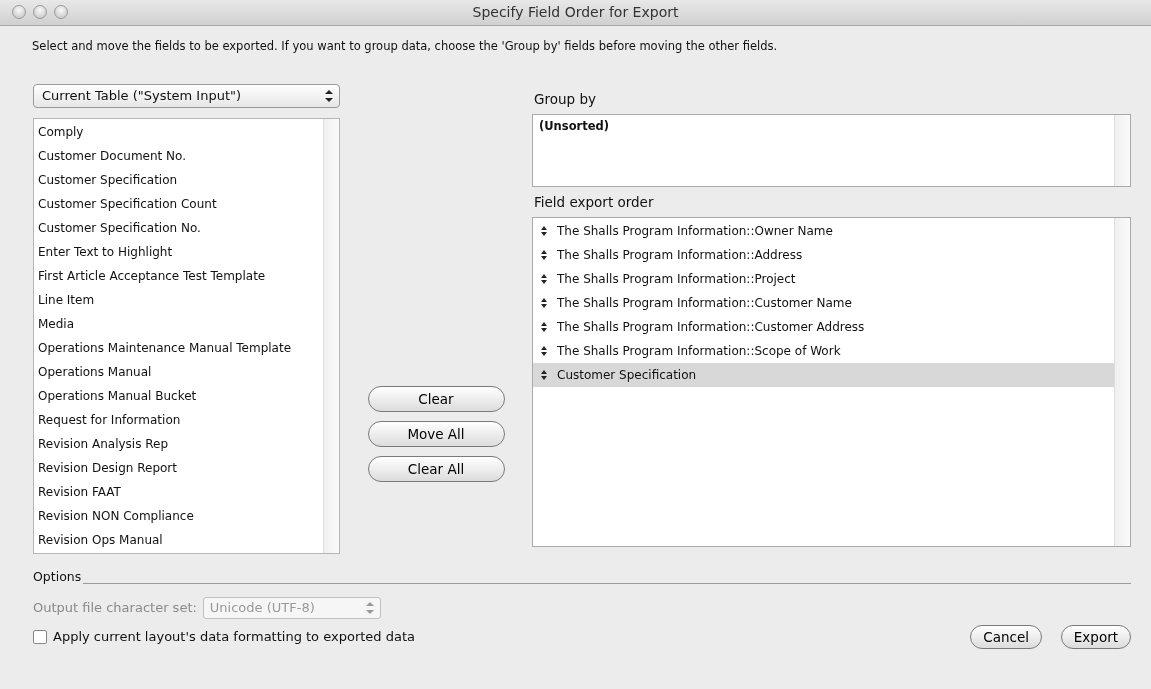  I want to click on field-list-item: Revision NON Compliance, so click(178, 516).